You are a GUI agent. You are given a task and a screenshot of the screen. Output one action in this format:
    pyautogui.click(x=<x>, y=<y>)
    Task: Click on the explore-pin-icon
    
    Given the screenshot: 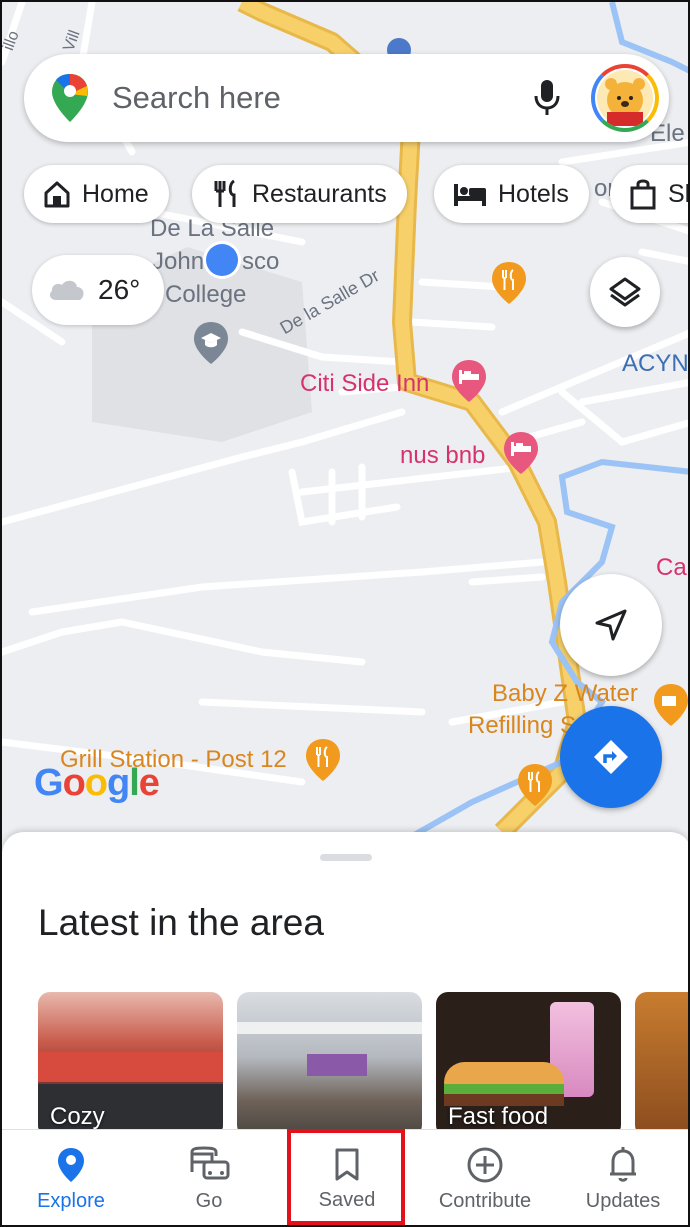 What is the action you would take?
    pyautogui.click(x=71, y=1165)
    